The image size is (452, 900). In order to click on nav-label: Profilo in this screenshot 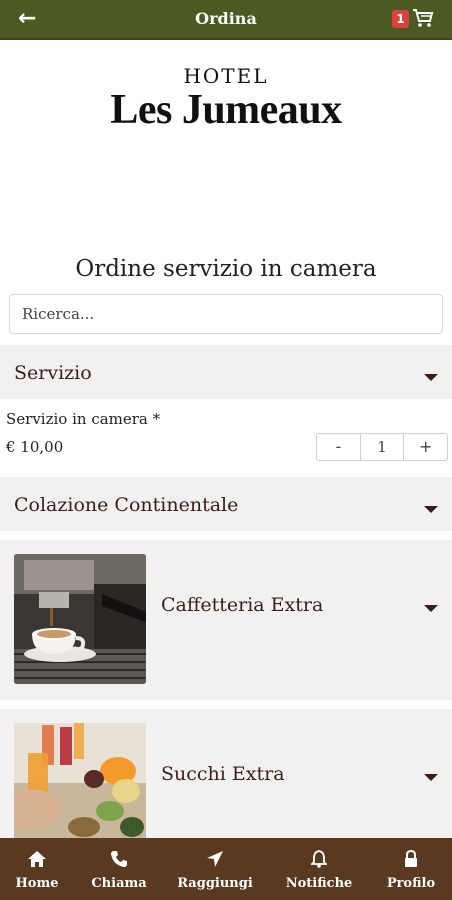, I will do `click(411, 883)`.